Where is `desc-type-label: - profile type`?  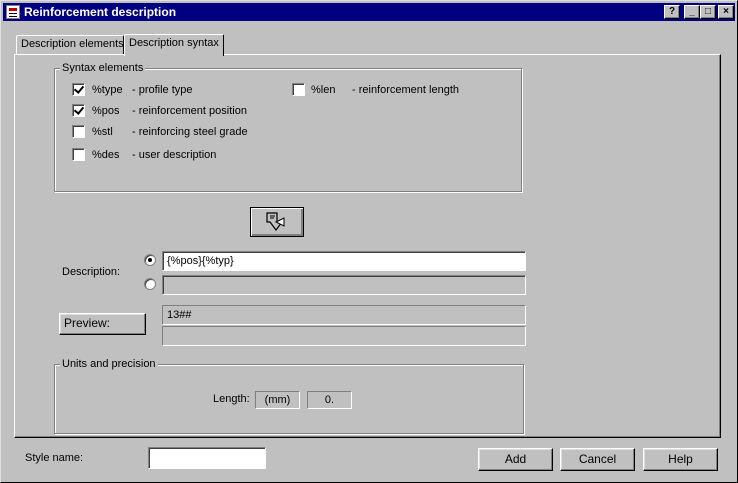 desc-type-label: - profile type is located at coordinates (162, 90).